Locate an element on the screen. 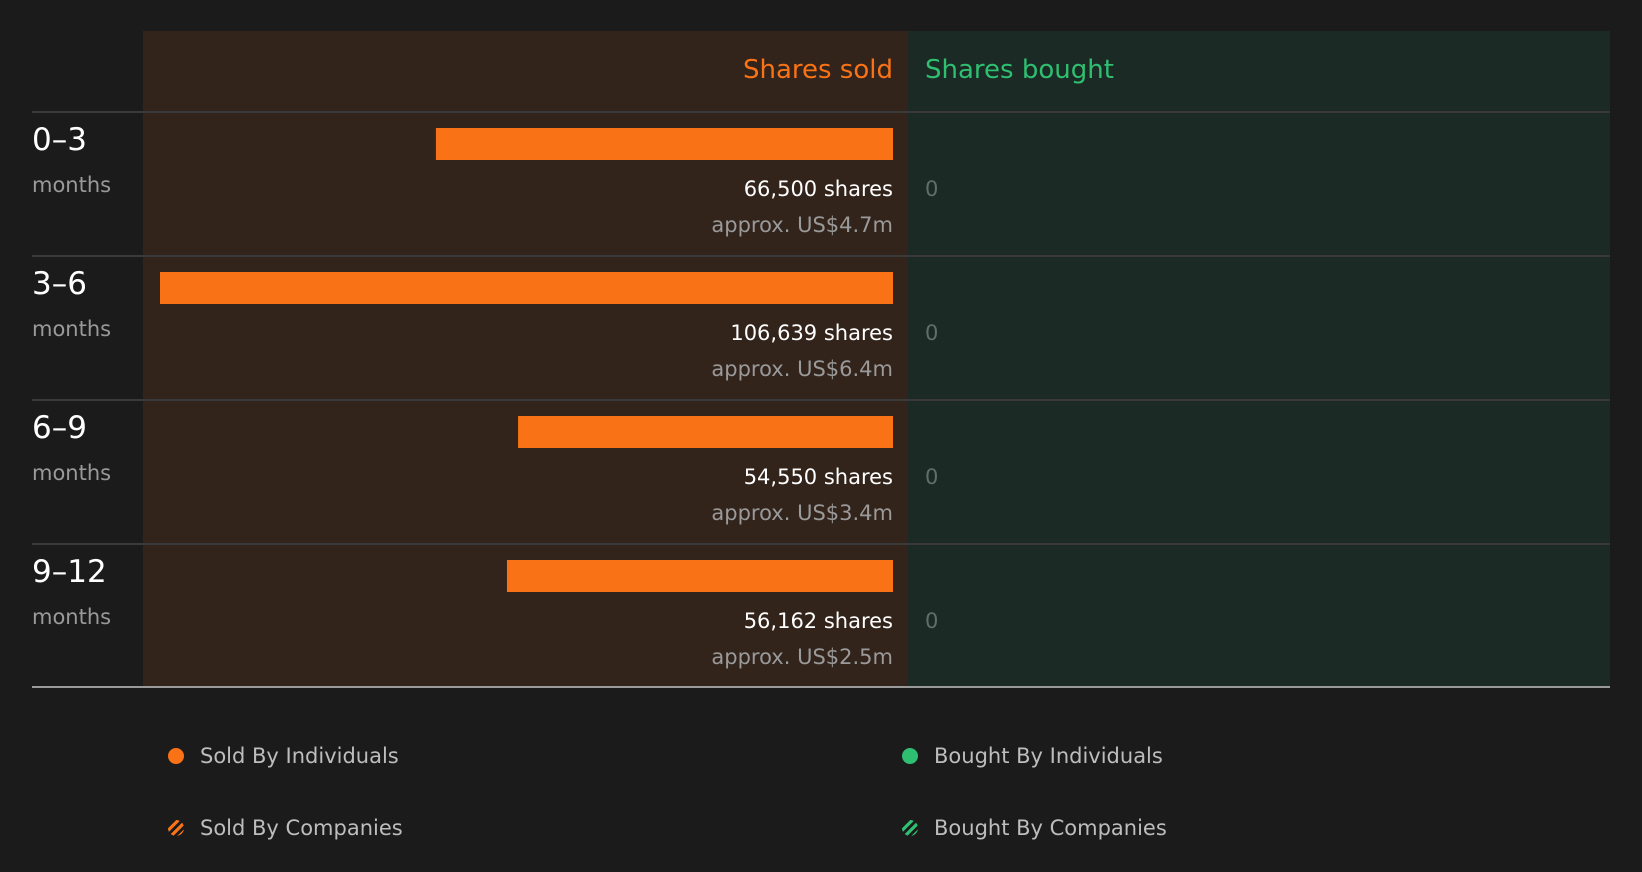 The height and width of the screenshot is (872, 1642). period-label: 3–6 is located at coordinates (59, 284).